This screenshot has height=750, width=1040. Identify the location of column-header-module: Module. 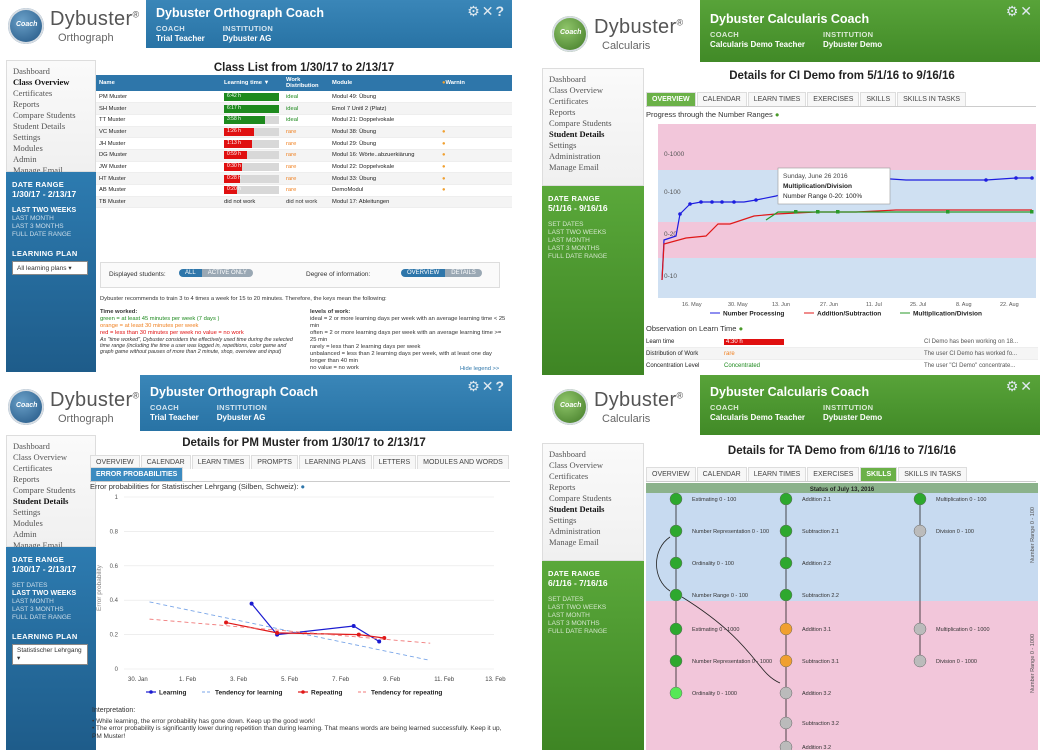
(384, 83).